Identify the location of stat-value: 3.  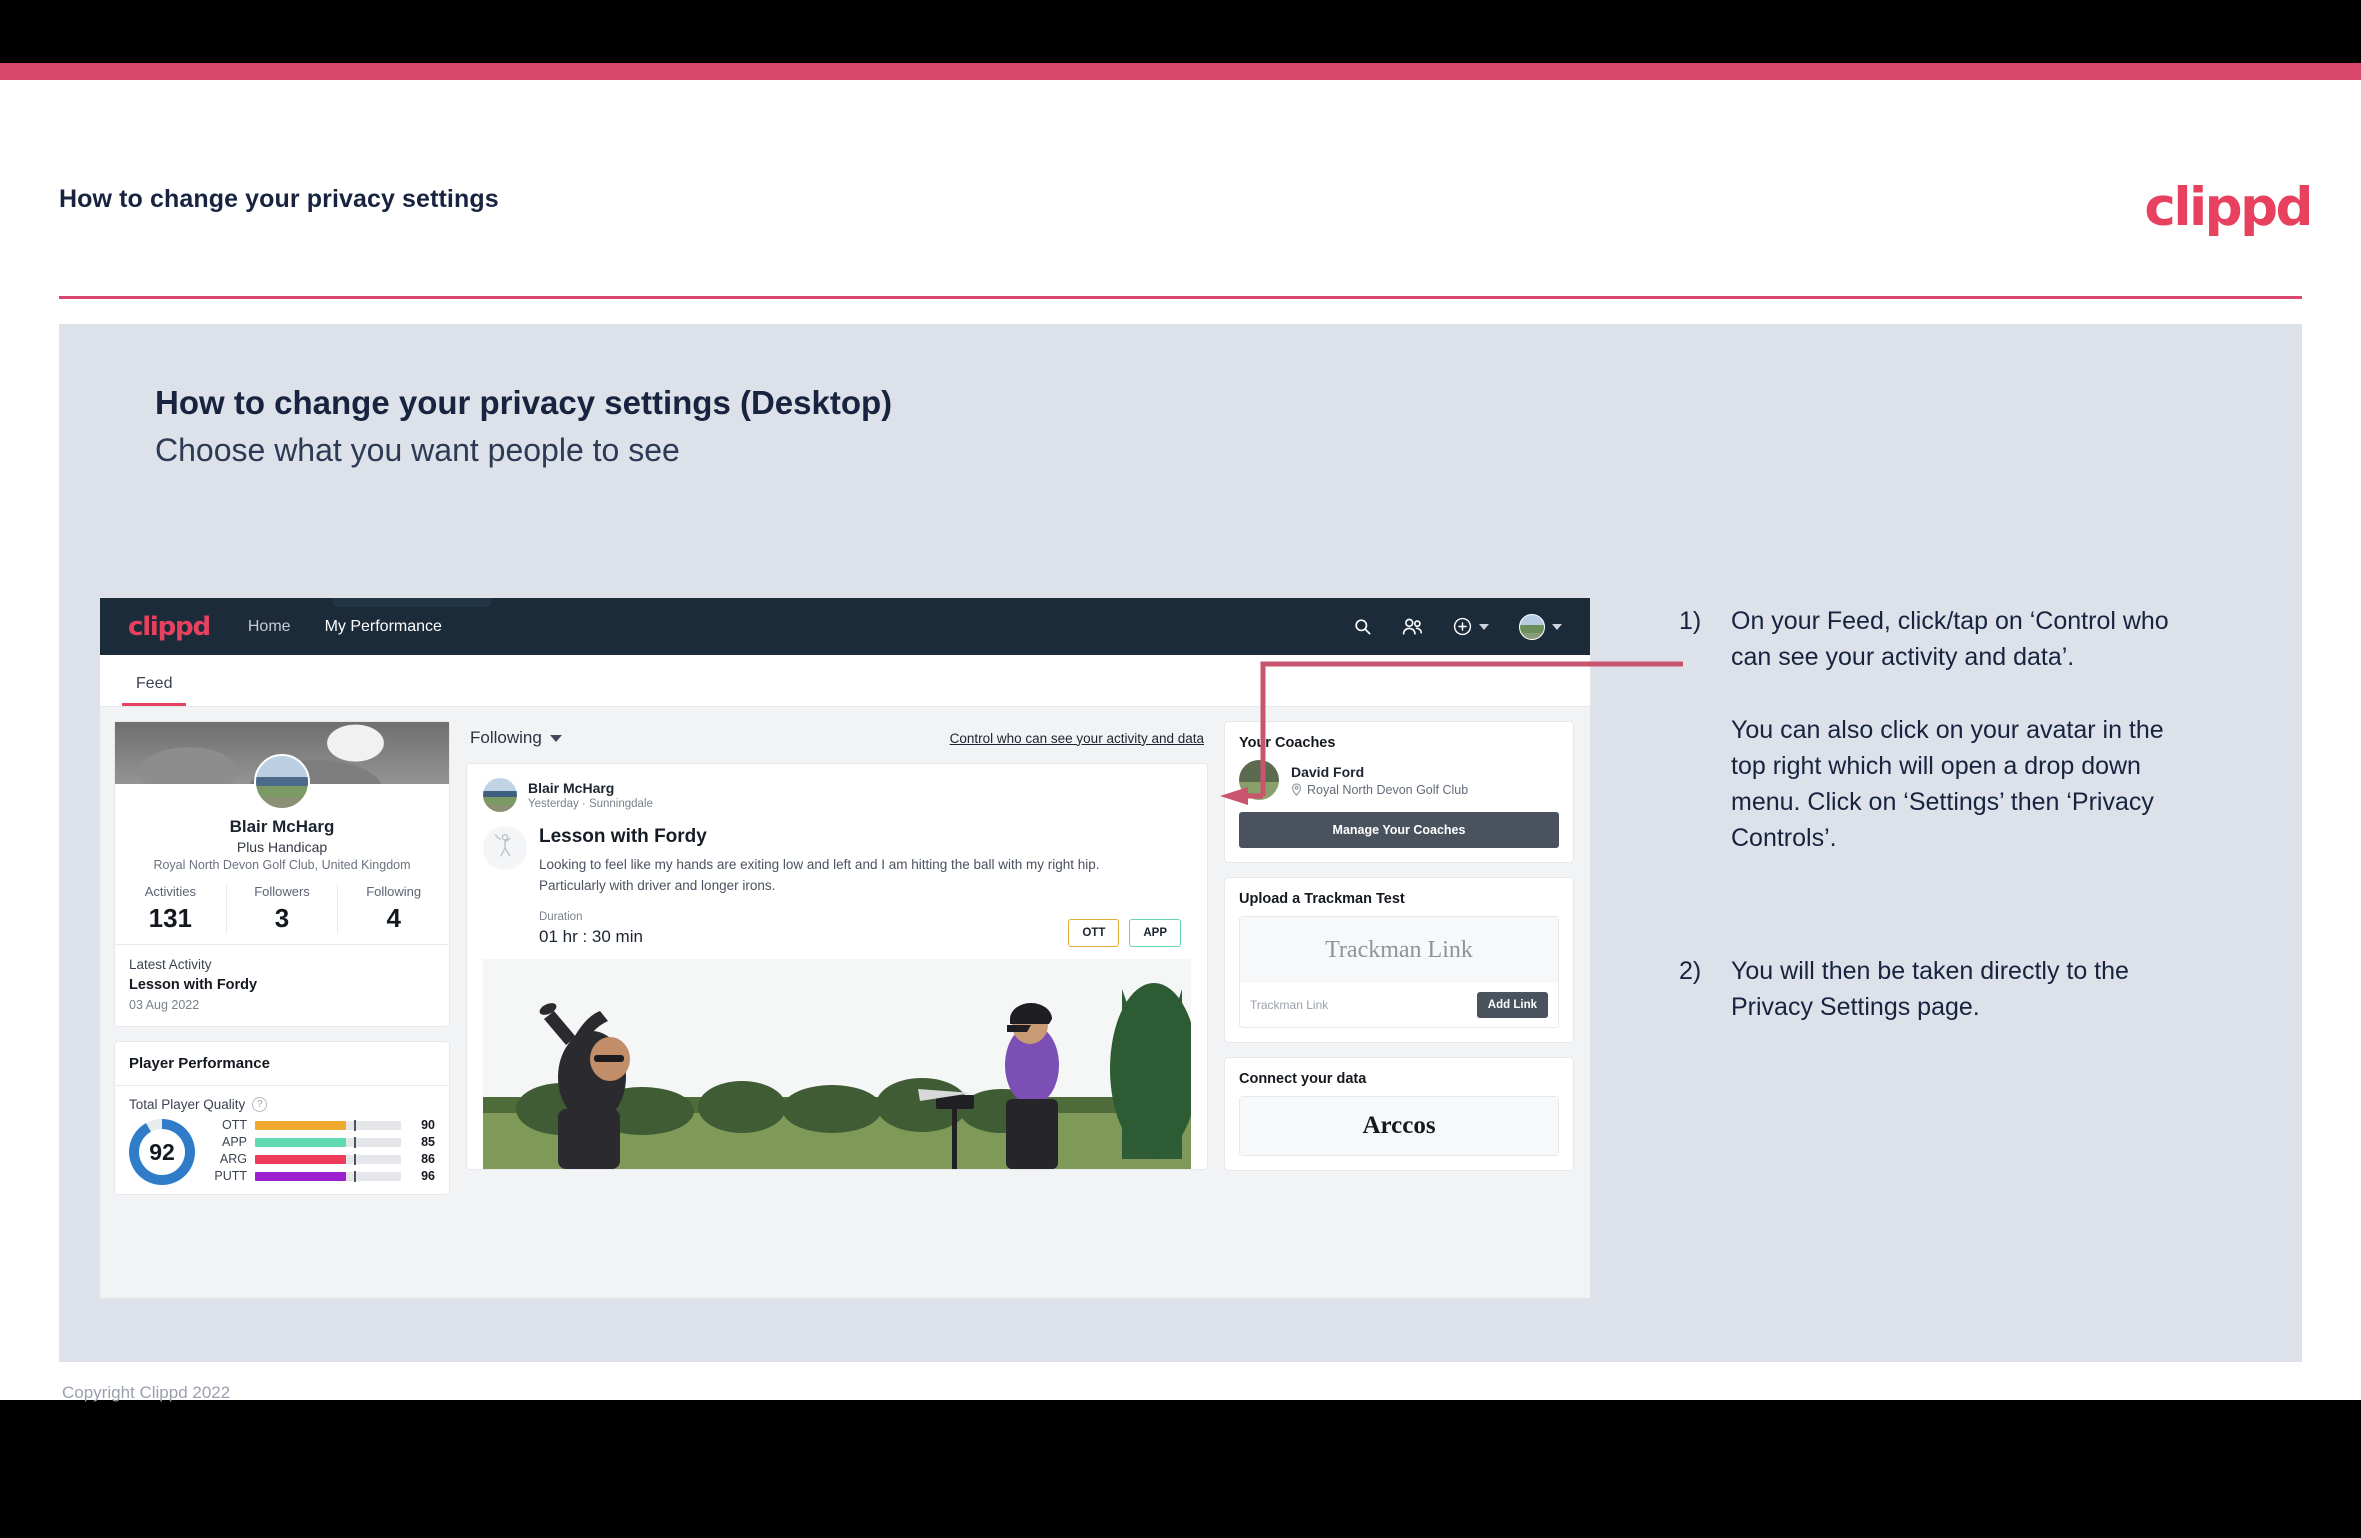
(282, 918).